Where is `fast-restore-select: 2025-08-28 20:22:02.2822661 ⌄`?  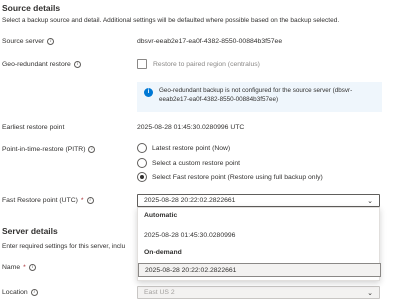 fast-restore-select: 2025-08-28 20:22:02.2822661 ⌄ is located at coordinates (258, 200).